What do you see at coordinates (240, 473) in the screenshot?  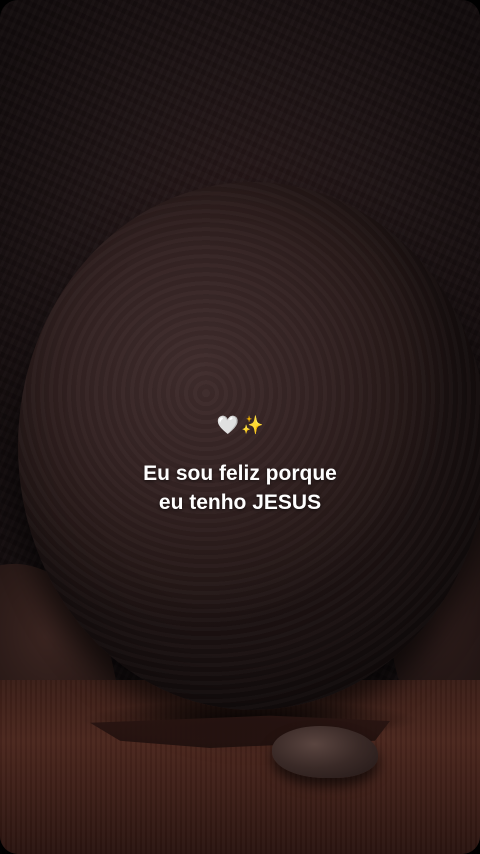 I see `caption-line-1: Eu sou feliz porque` at bounding box center [240, 473].